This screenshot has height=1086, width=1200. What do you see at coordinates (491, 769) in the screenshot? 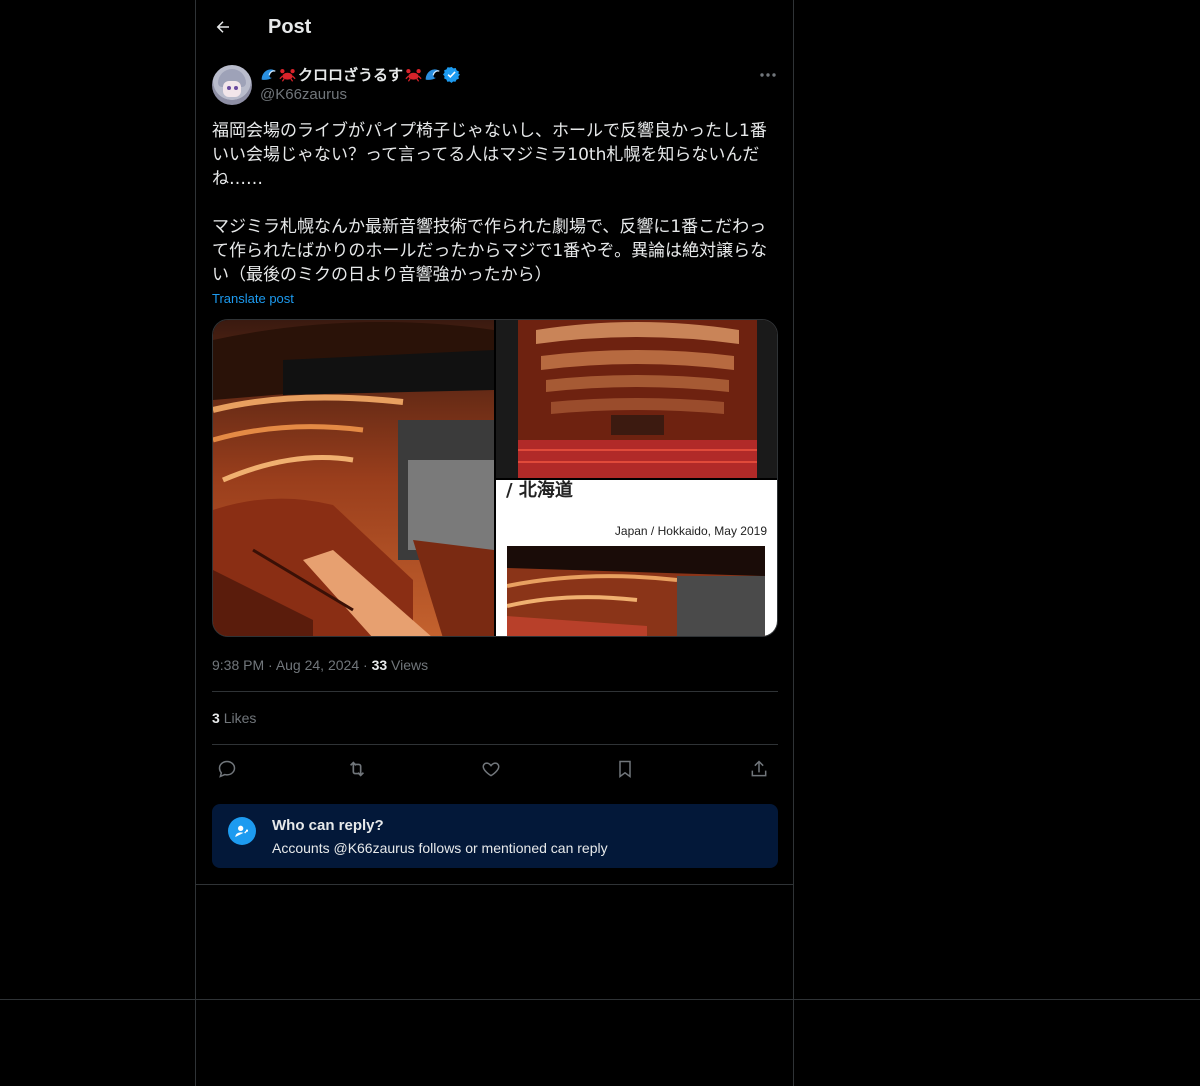
I see `like-icon` at bounding box center [491, 769].